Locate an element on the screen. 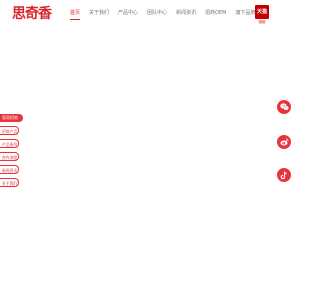 The width and height of the screenshot is (320, 300). nav-item-team: 团队中心 is located at coordinates (157, 13).